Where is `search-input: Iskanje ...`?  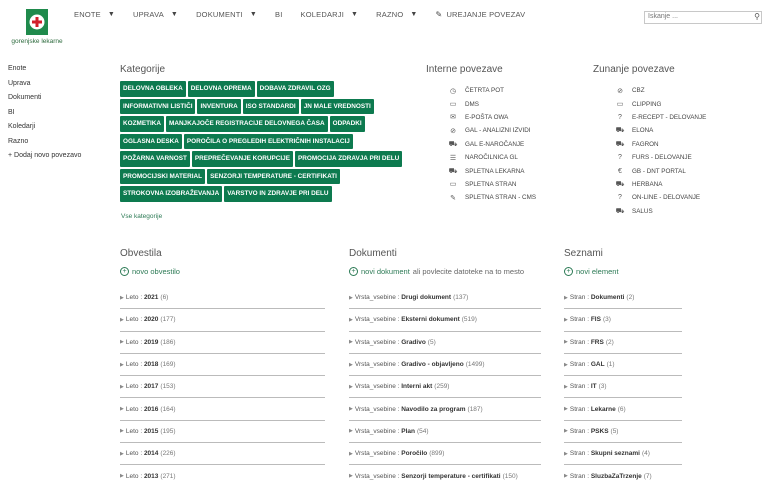 search-input: Iskanje ... is located at coordinates (663, 16).